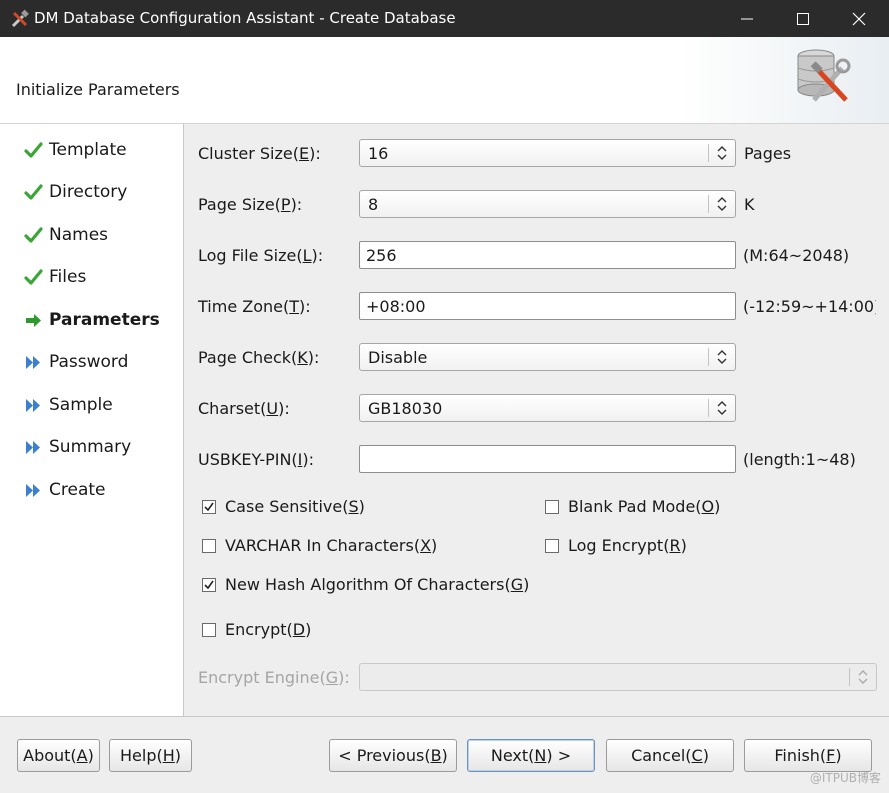 The height and width of the screenshot is (793, 889). Describe the element at coordinates (274, 677) in the screenshot. I see `encrypt-engine-label: Encrypt Engine(G):` at that location.